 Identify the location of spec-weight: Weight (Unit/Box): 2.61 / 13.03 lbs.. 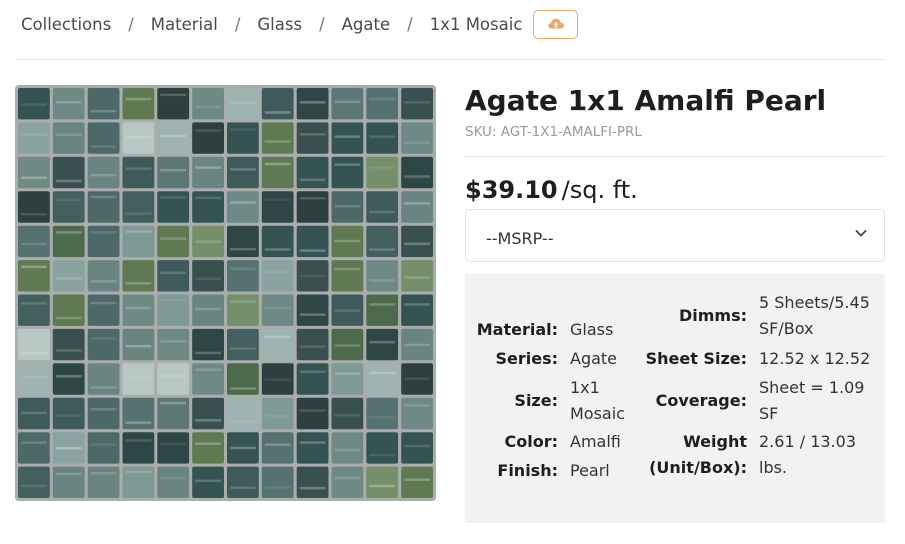
(750, 455).